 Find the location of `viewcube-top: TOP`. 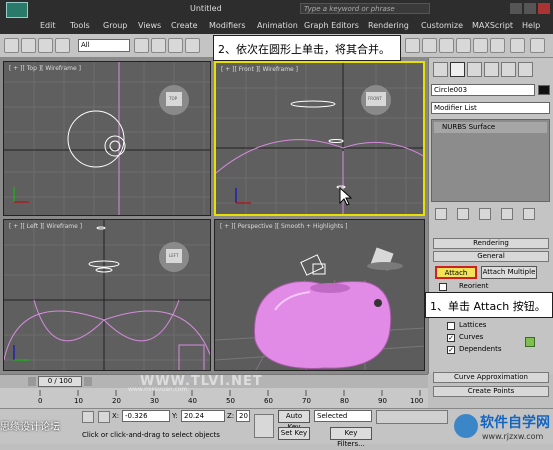

viewcube-top: TOP is located at coordinates (173, 98).